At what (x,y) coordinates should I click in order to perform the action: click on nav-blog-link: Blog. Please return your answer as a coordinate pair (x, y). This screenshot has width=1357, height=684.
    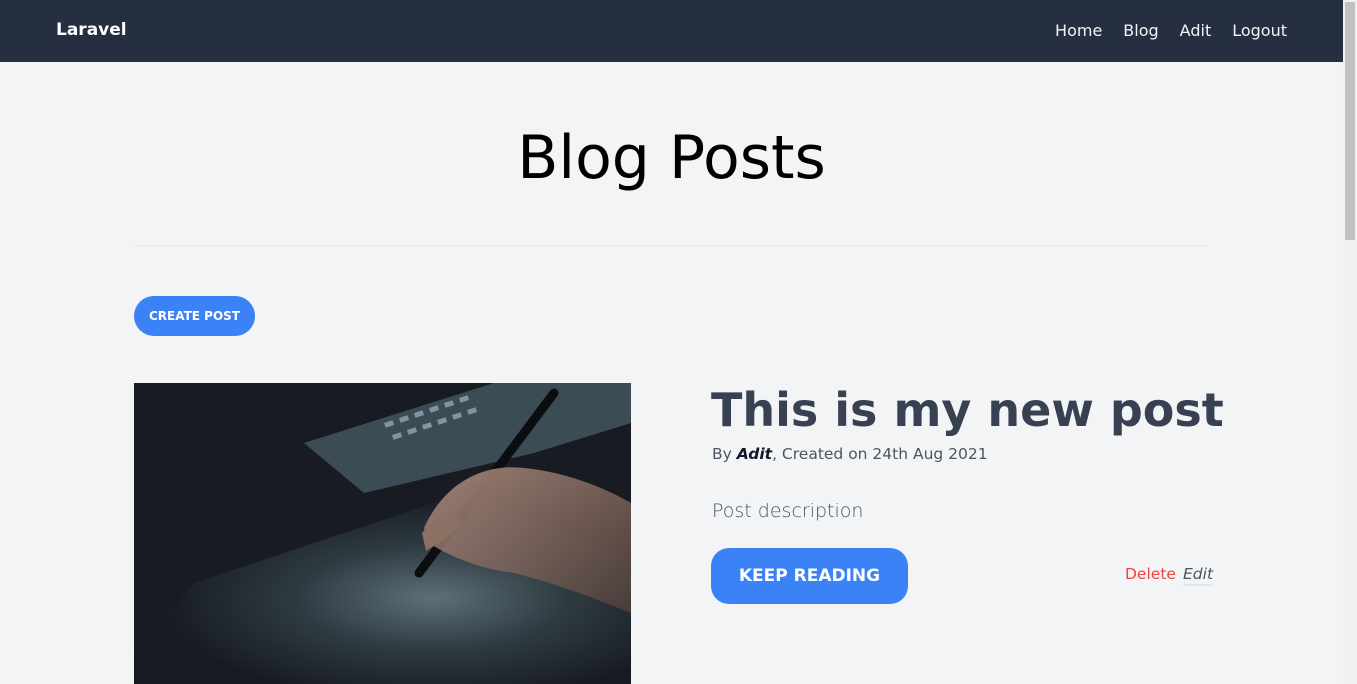
    Looking at the image, I should click on (1140, 30).